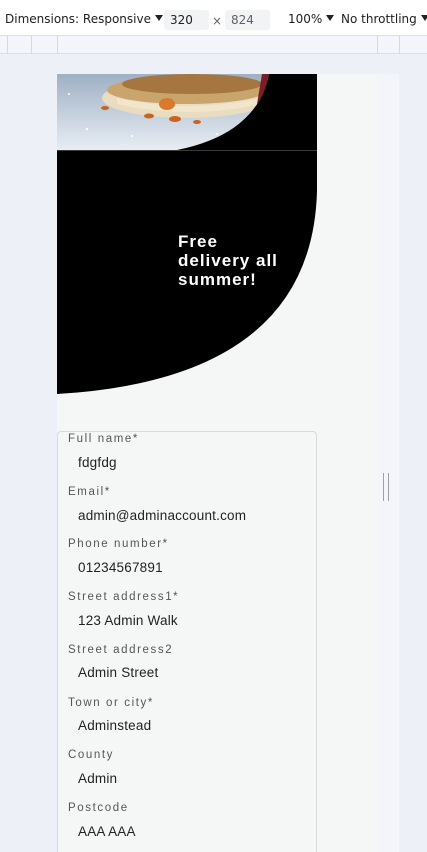  I want to click on throttling-dropdown: No throttling, so click(384, 19).